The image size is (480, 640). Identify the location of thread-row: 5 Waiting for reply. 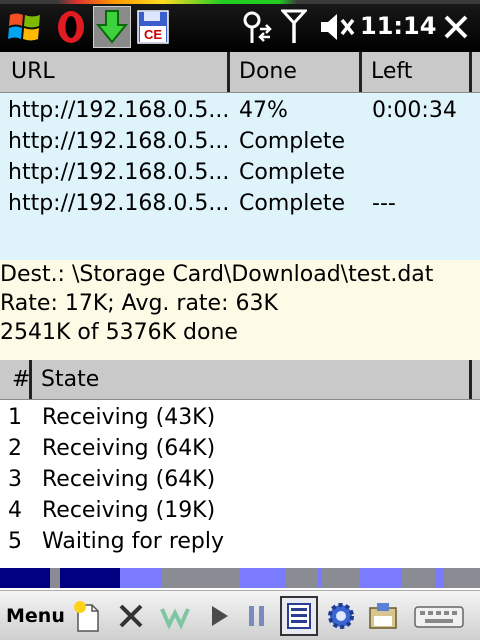
(240, 541).